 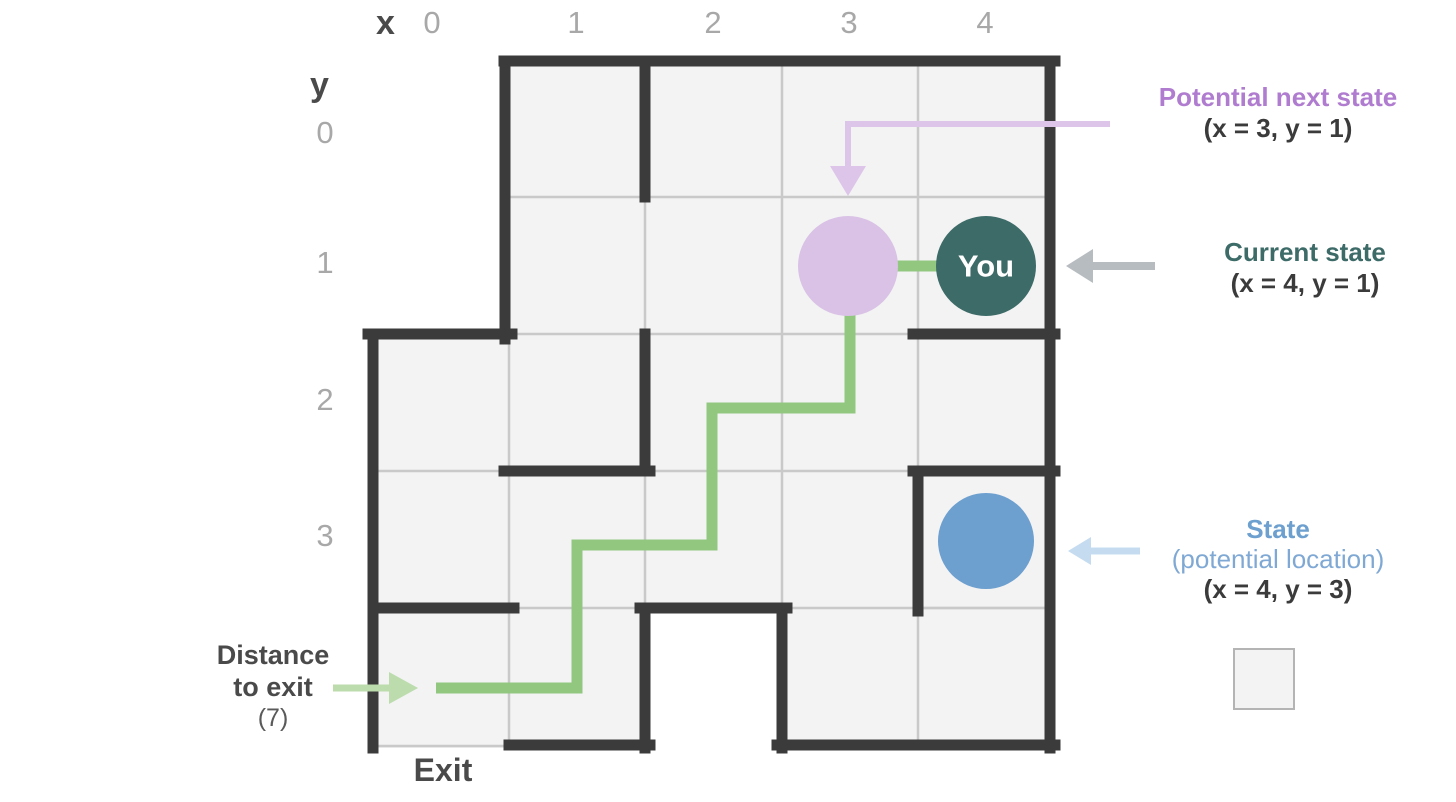 I want to click on annotation-state-title: State, so click(x=1278, y=529).